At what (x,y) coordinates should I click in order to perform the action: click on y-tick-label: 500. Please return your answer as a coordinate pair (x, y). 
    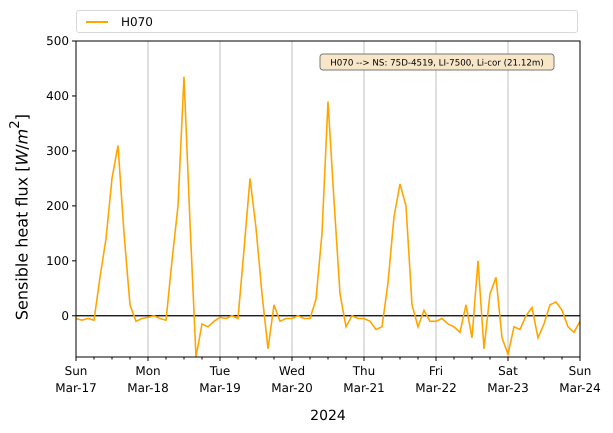
    Looking at the image, I should click on (57, 42).